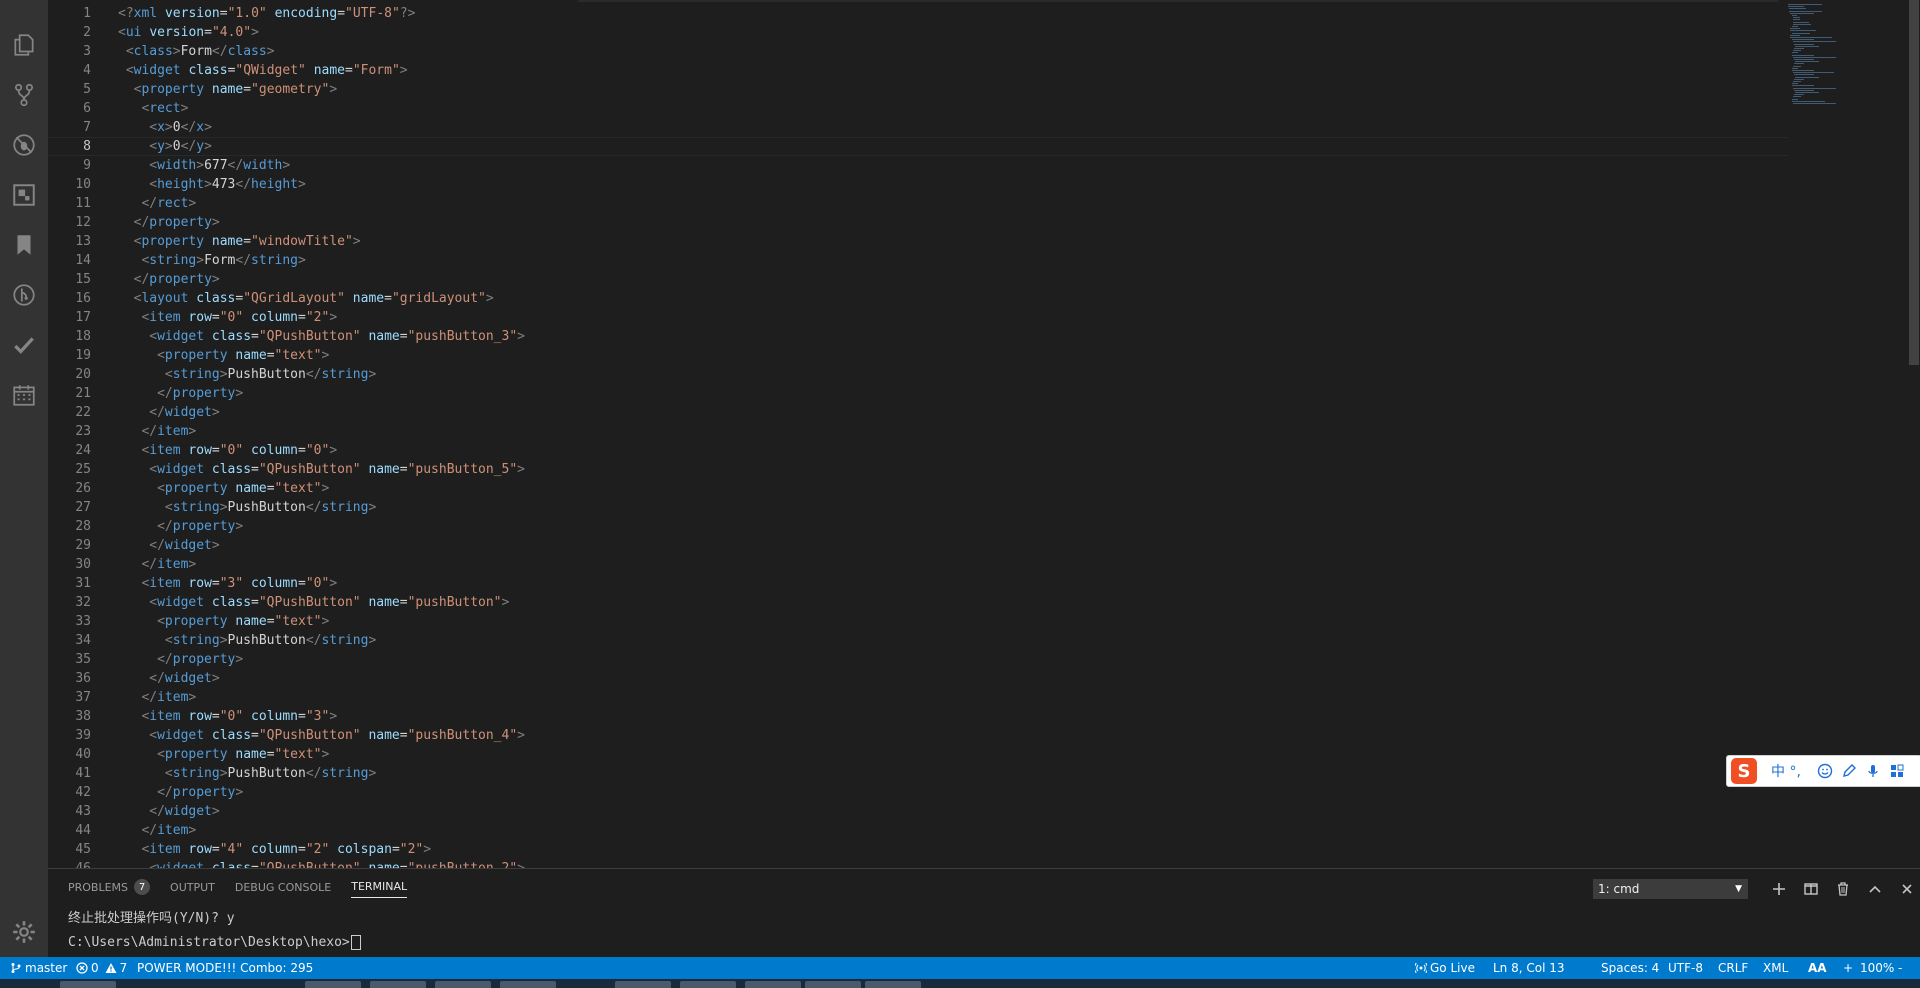 The width and height of the screenshot is (1920, 988). Describe the element at coordinates (24, 95) in the screenshot. I see `source-control-icon` at that location.